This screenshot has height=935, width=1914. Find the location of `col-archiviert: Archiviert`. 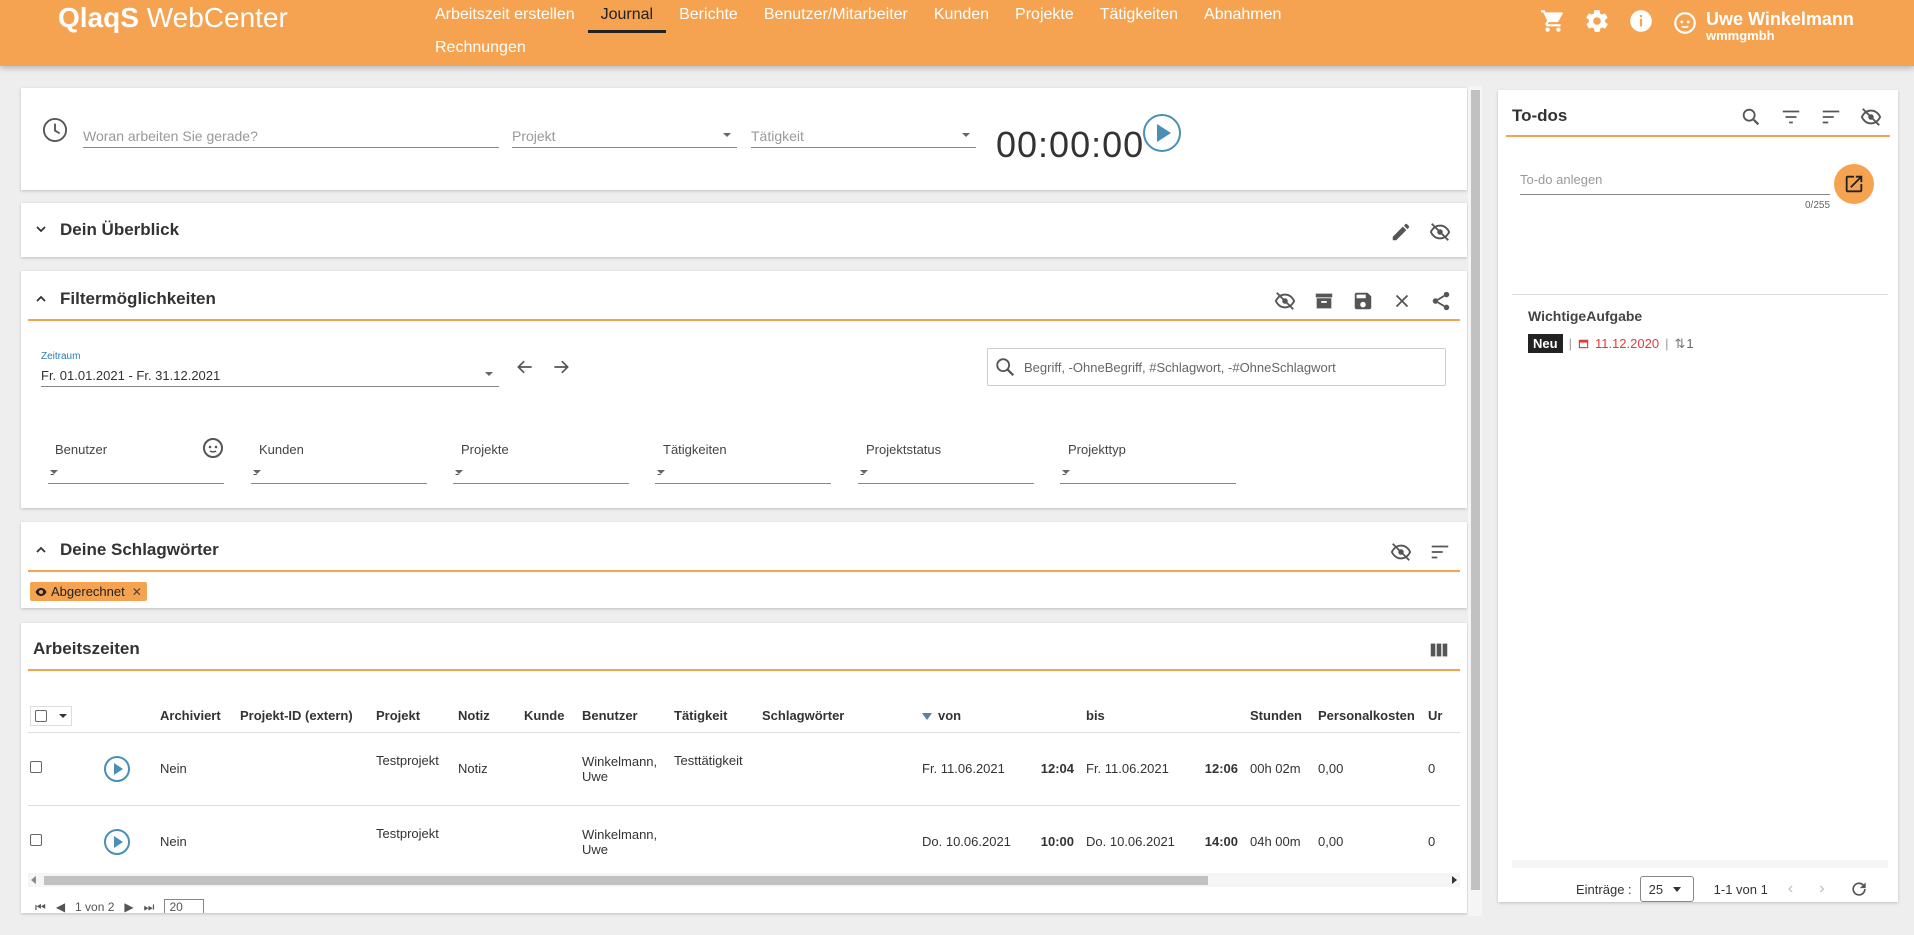

col-archiviert: Archiviert is located at coordinates (194, 716).